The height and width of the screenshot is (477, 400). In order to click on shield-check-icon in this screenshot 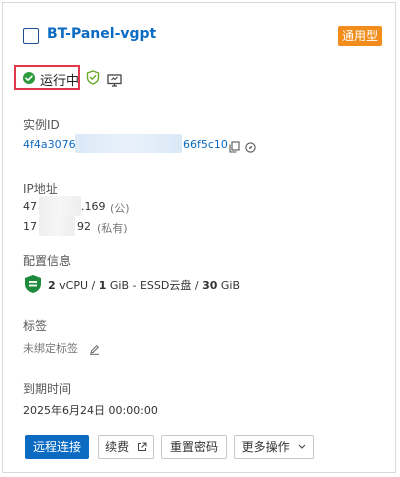, I will do `click(93, 77)`.